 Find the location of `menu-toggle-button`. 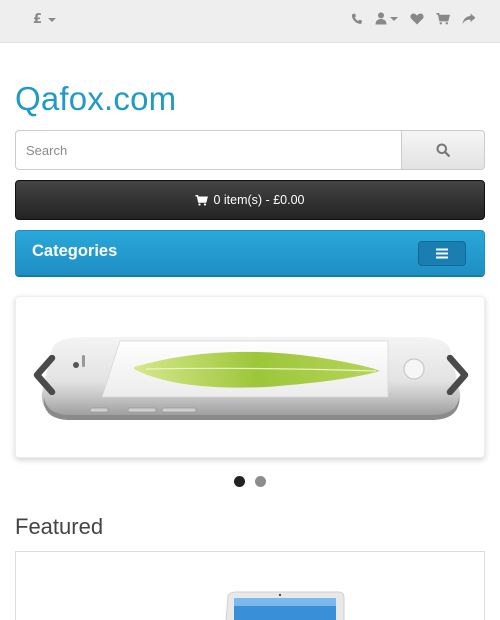

menu-toggle-button is located at coordinates (442, 253).